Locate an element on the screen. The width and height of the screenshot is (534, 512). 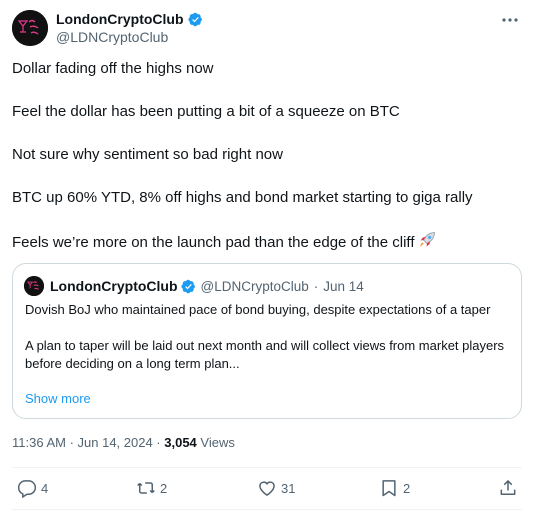
quoted-avatar is located at coordinates (34, 286).